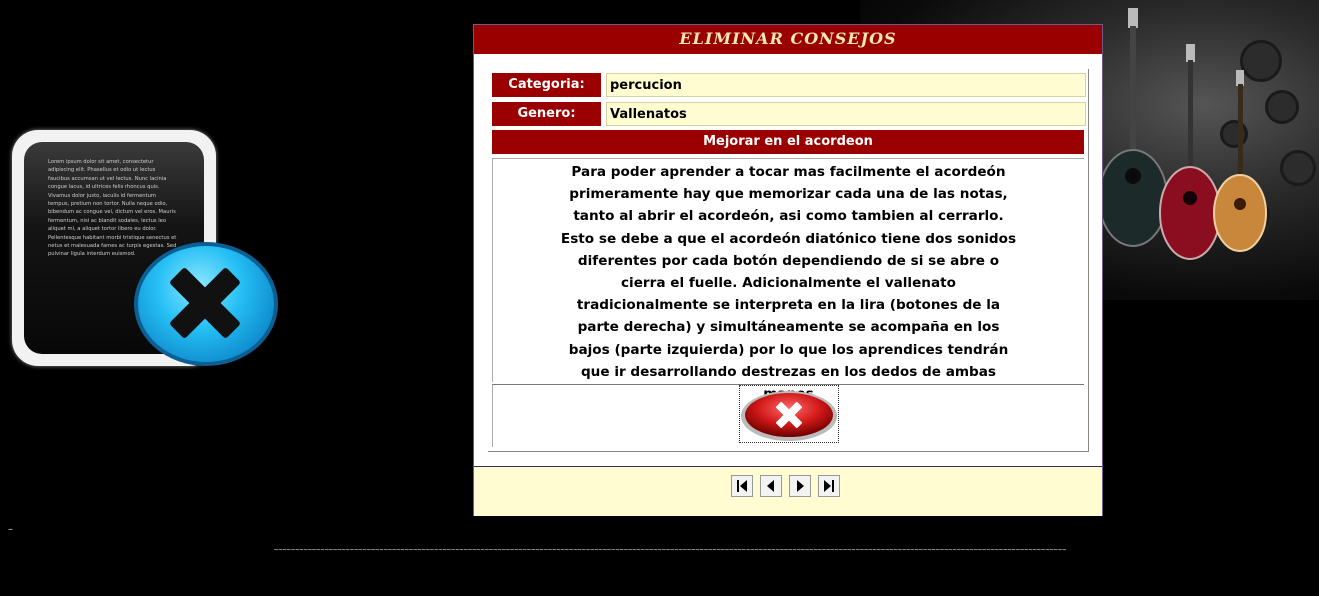 The image size is (1319, 596). Describe the element at coordinates (846, 85) in the screenshot. I see `category-value: percucion` at that location.